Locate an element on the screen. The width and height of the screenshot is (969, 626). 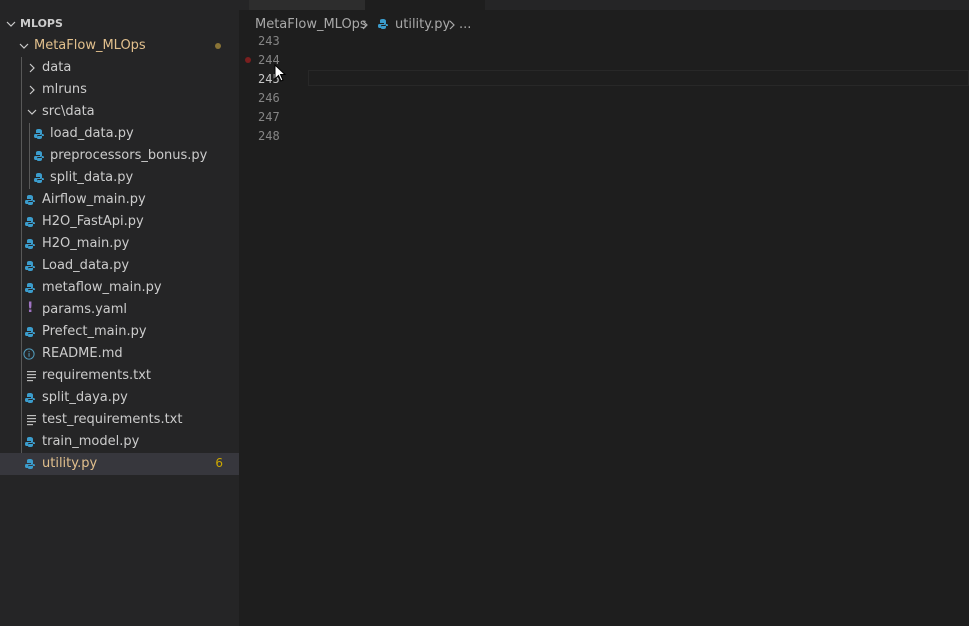
tree-item-readme: README.md is located at coordinates (119, 354).